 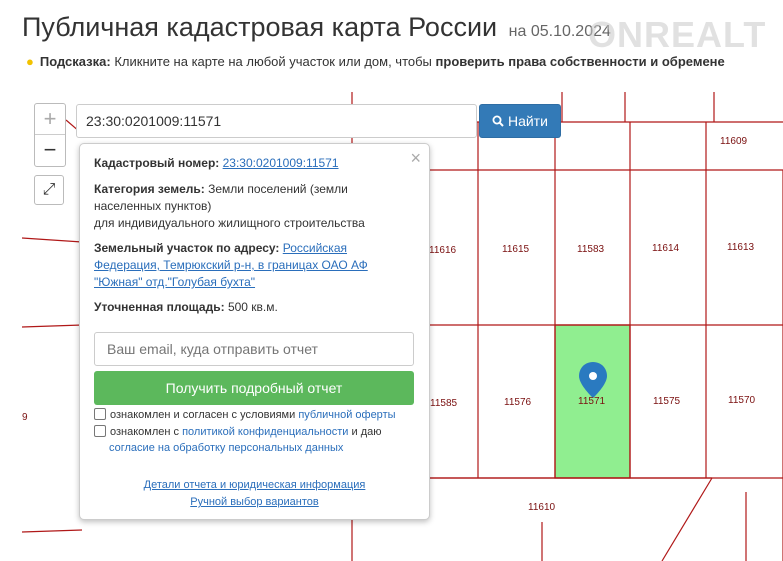 What do you see at coordinates (50, 150) in the screenshot?
I see `zoom-out-button: −` at bounding box center [50, 150].